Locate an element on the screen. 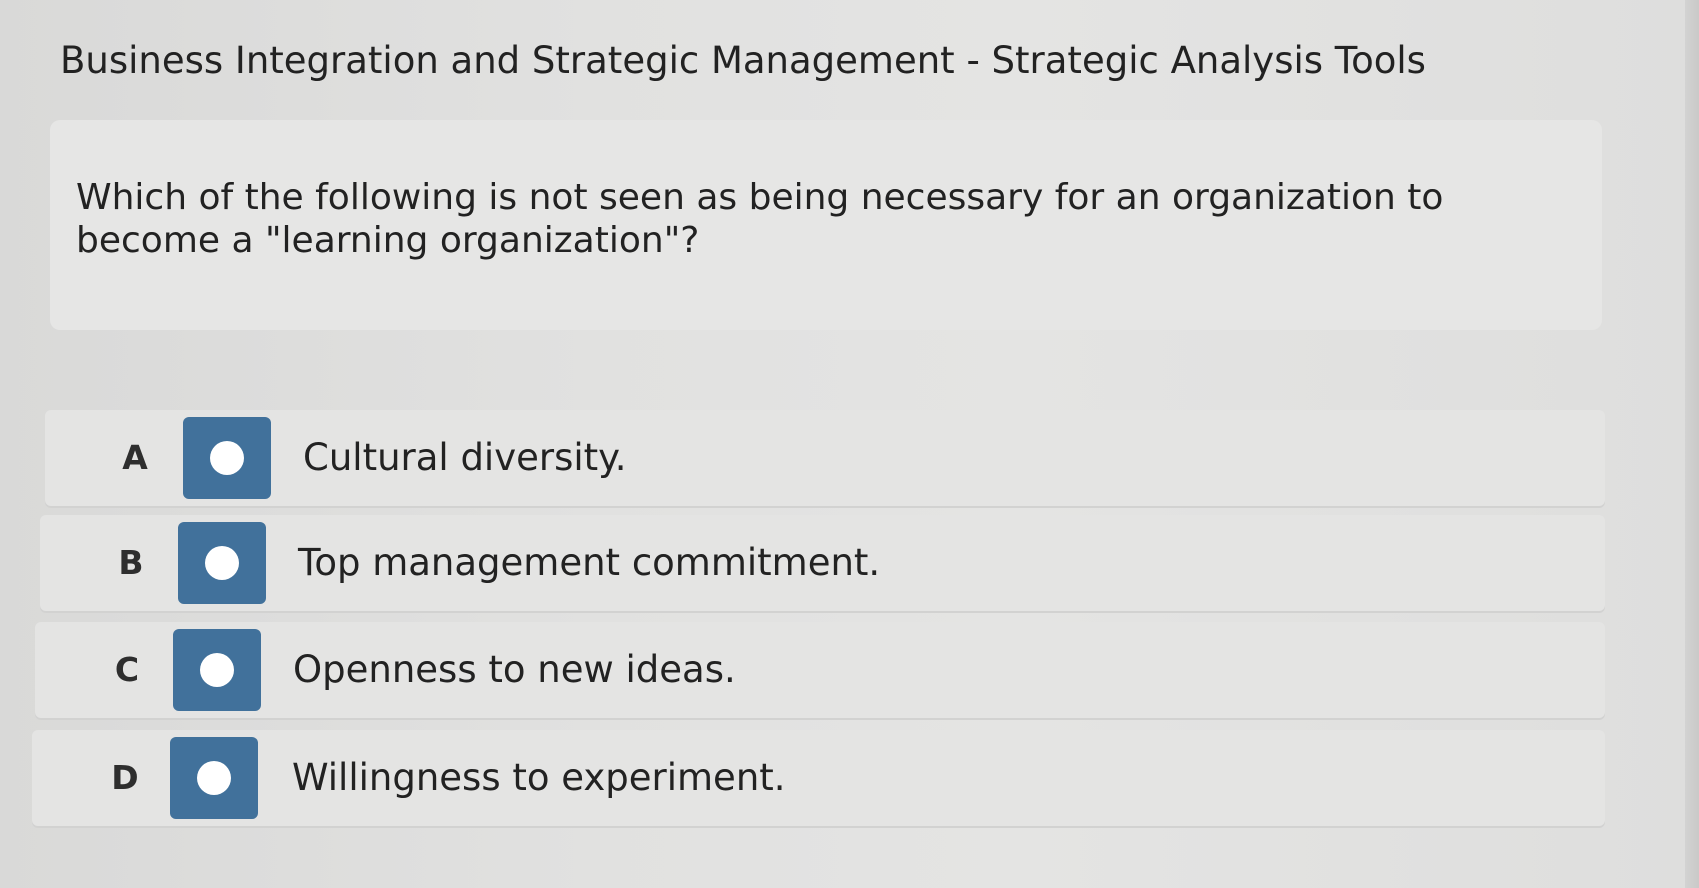 This screenshot has height=888, width=1699. option-letter: D is located at coordinates (125, 777).